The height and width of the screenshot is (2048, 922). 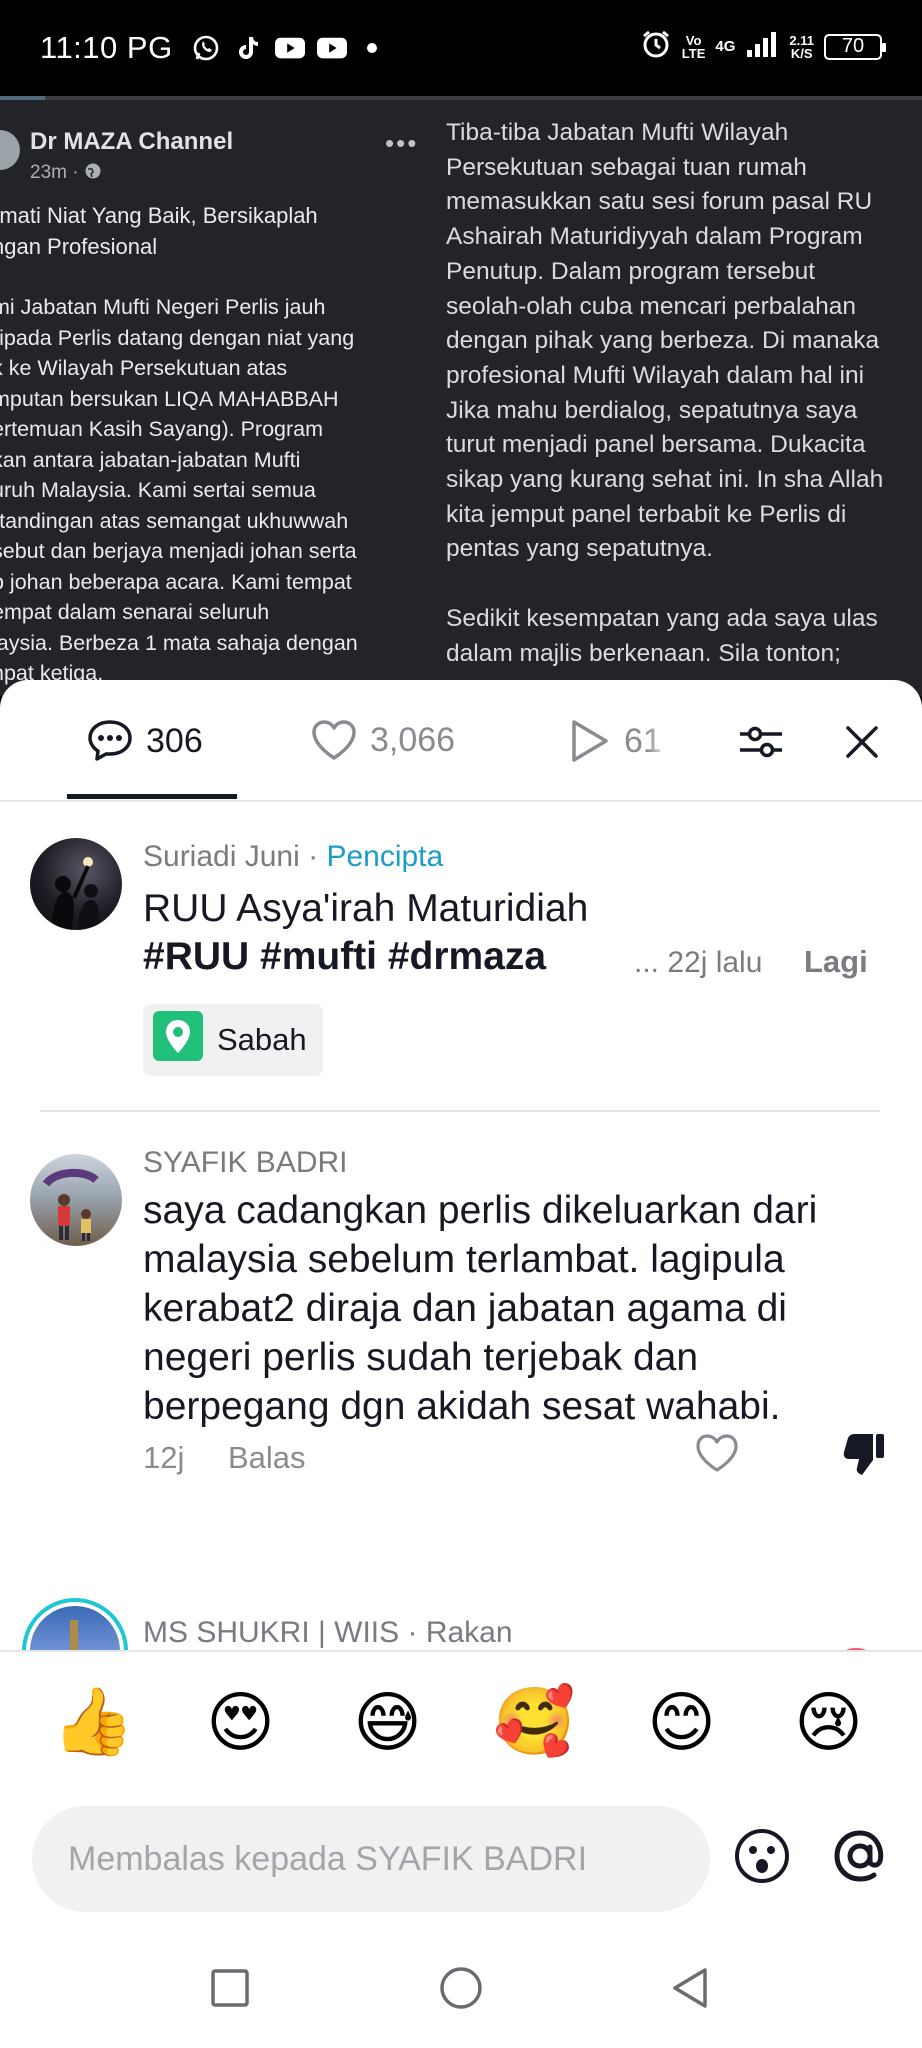 I want to click on reply-input, so click(x=371, y=1859).